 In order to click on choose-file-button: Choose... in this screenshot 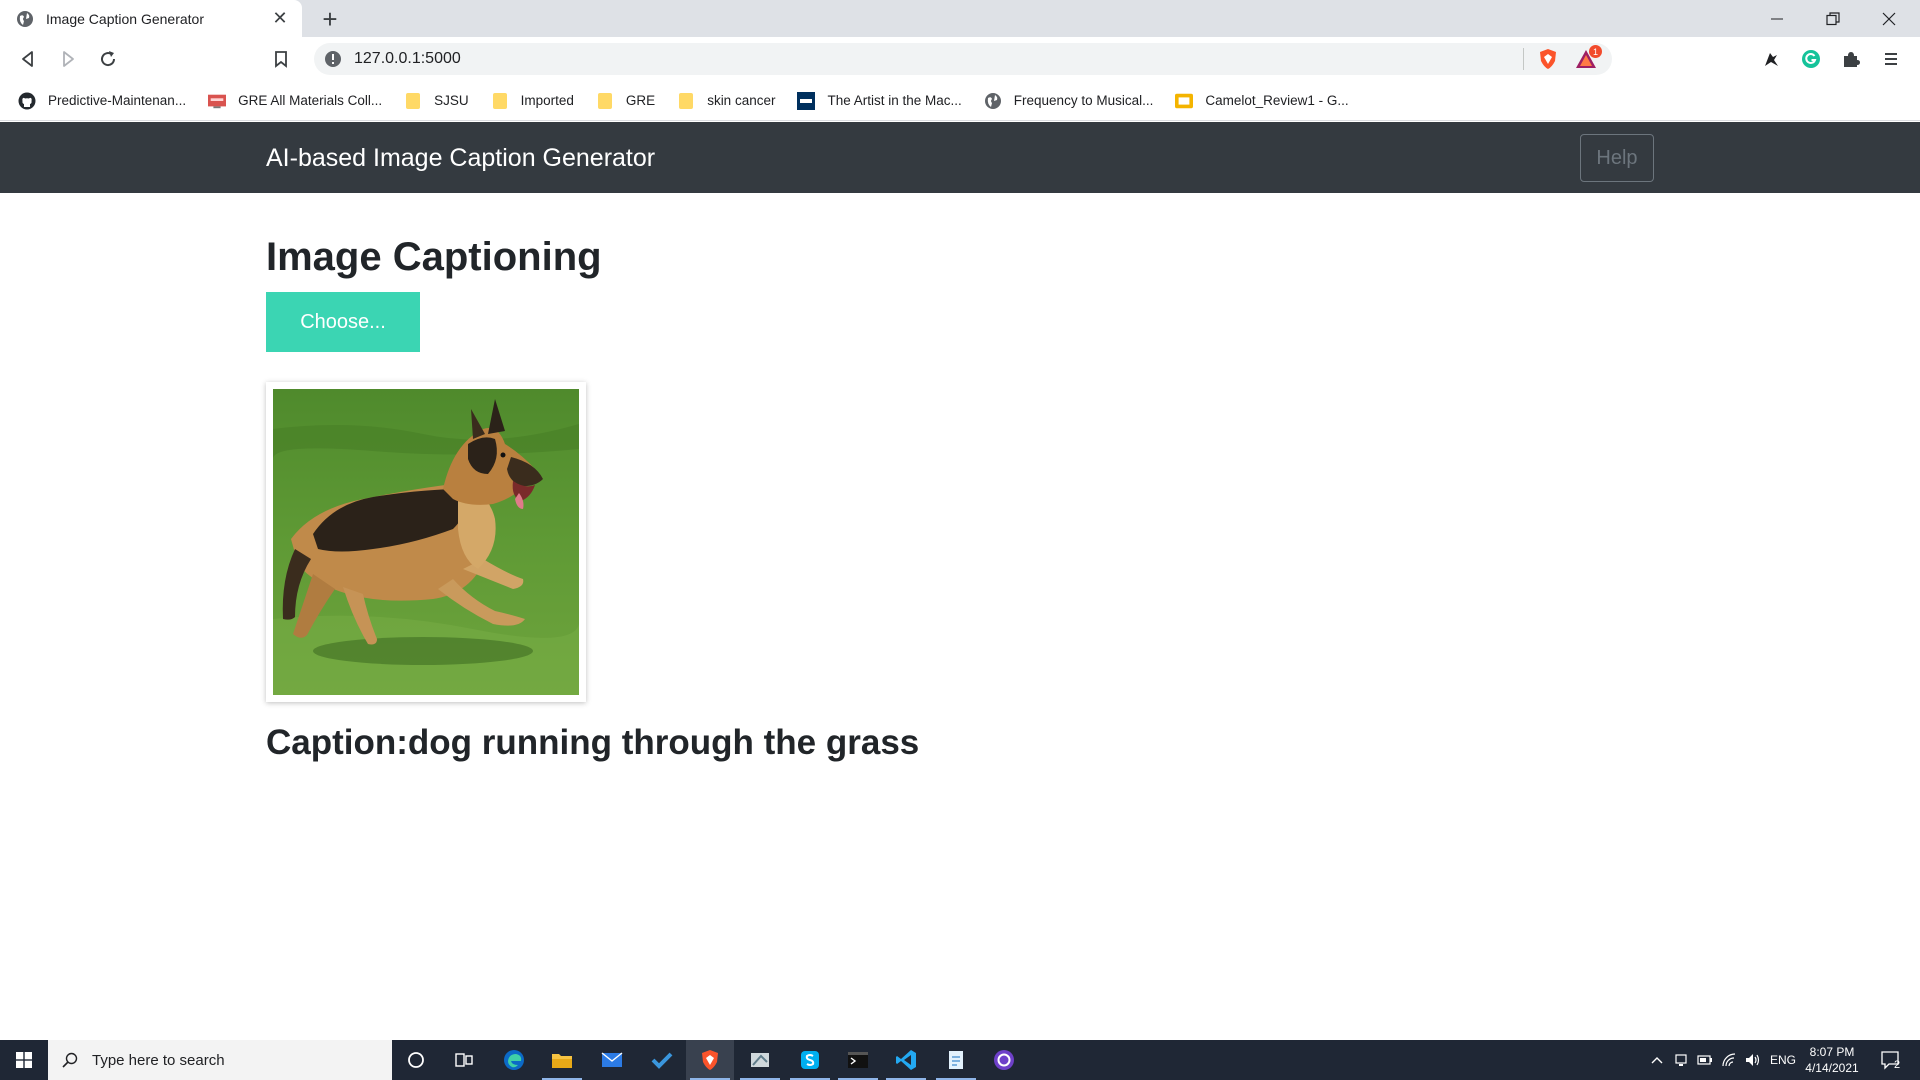, I will do `click(343, 322)`.